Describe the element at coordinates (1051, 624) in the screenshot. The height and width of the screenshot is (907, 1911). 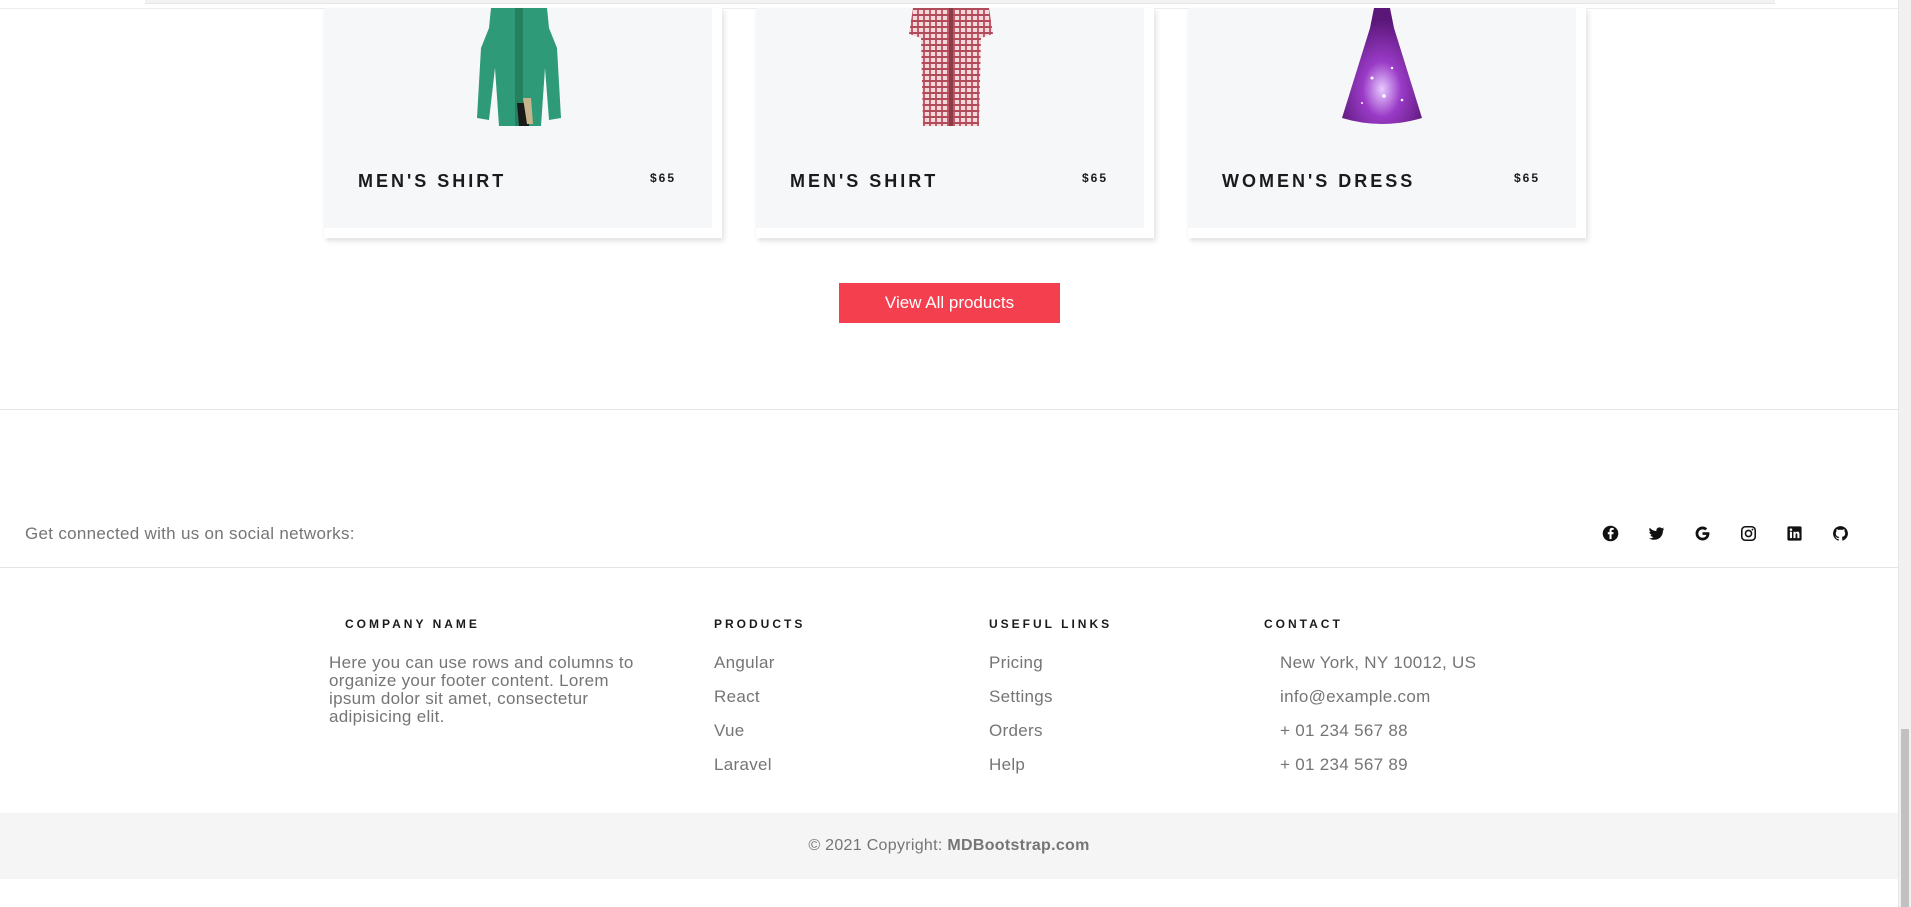
I see `useful-links-heading: USEFUL LINKS` at that location.